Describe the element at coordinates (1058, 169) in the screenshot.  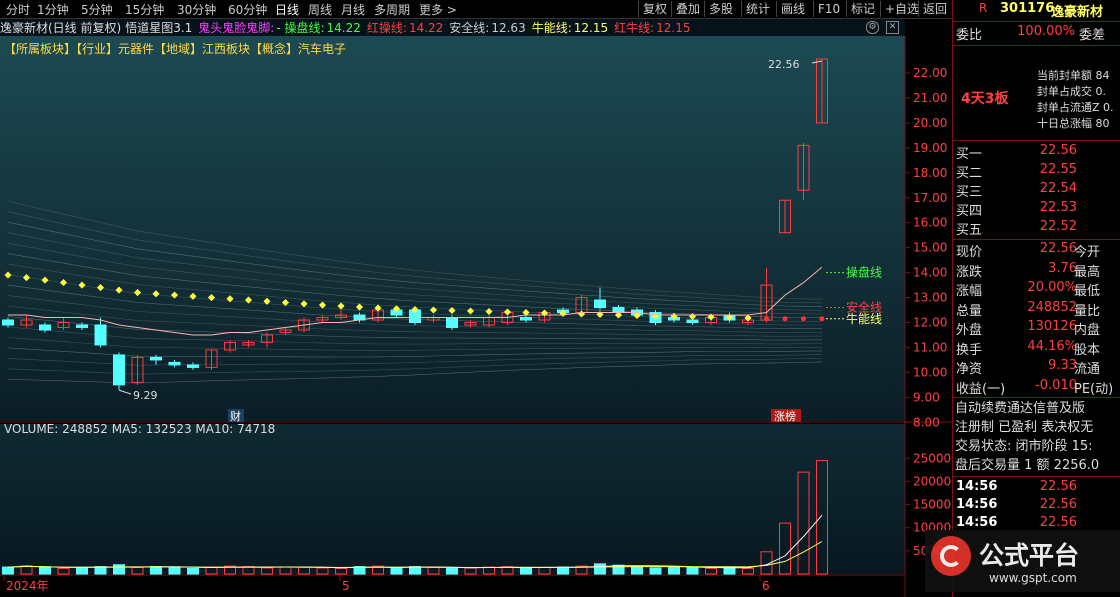
I see `buy-level-price: 22.55` at that location.